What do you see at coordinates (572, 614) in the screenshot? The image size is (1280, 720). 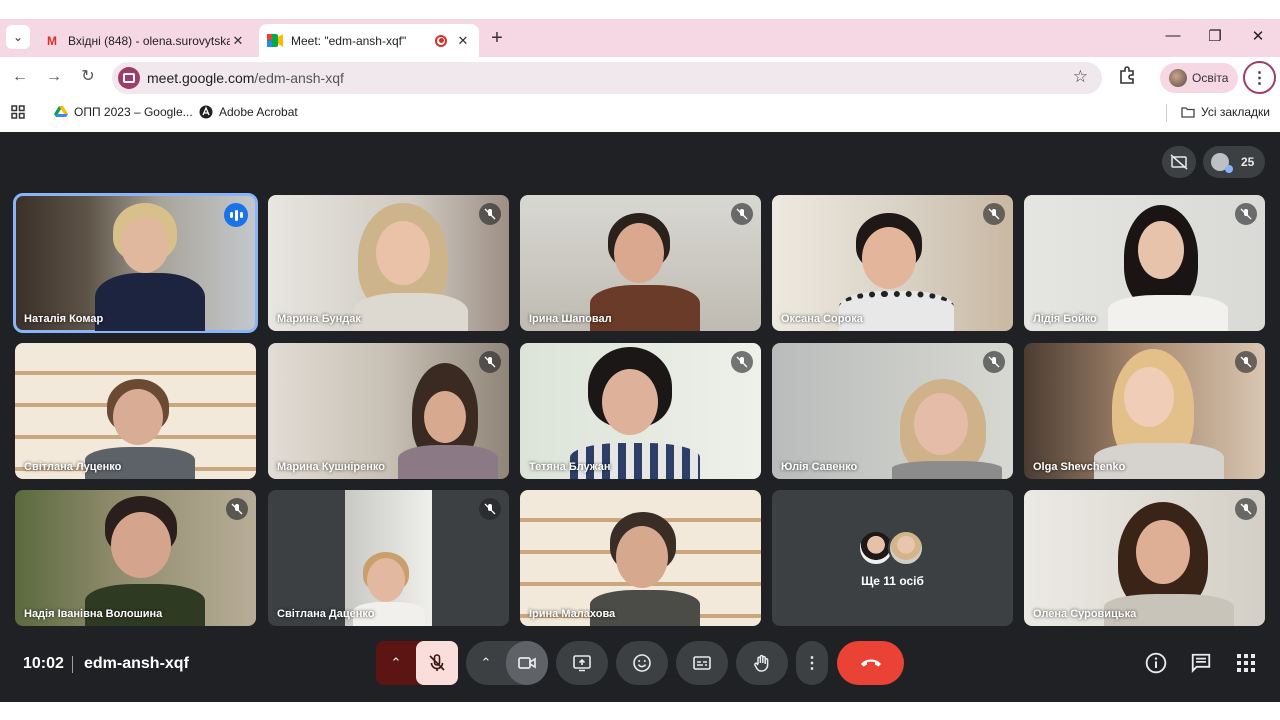 I see `participant-name: Ірина Малахова` at bounding box center [572, 614].